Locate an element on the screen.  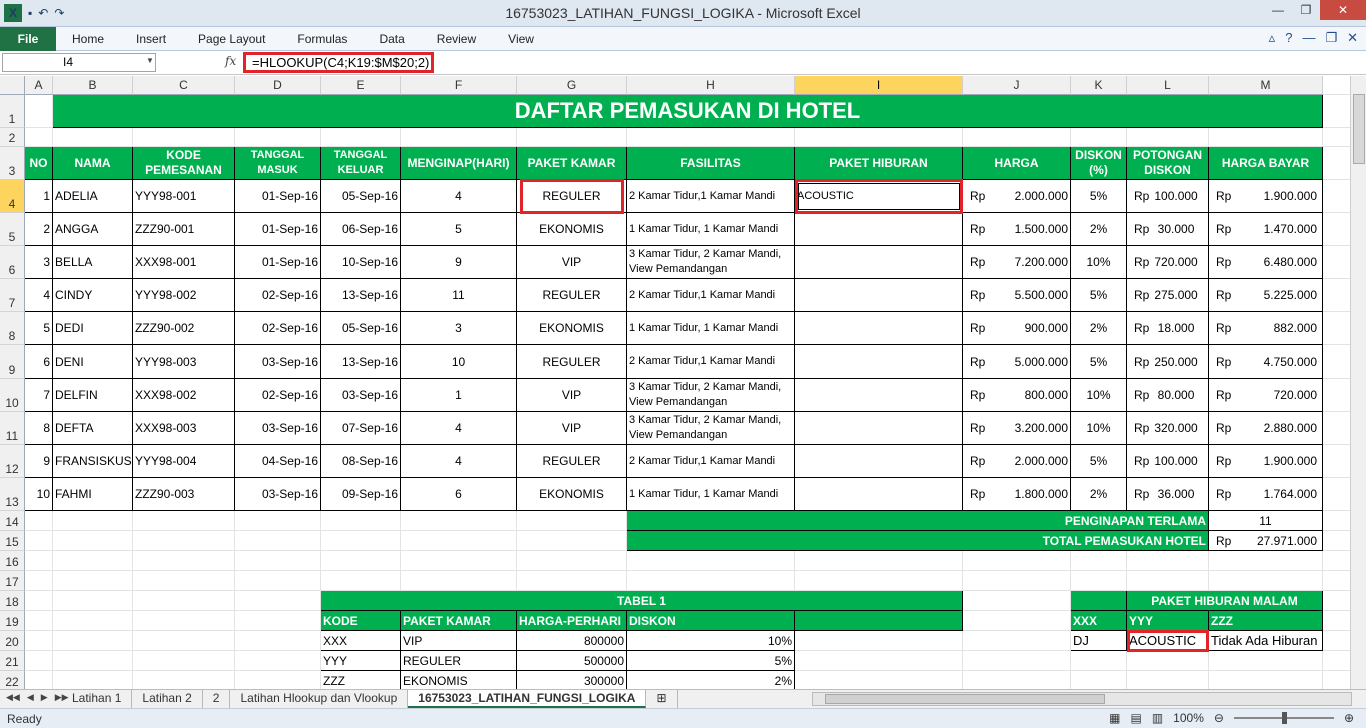
tabel1-cell: ZZZ is located at coordinates (361, 680).